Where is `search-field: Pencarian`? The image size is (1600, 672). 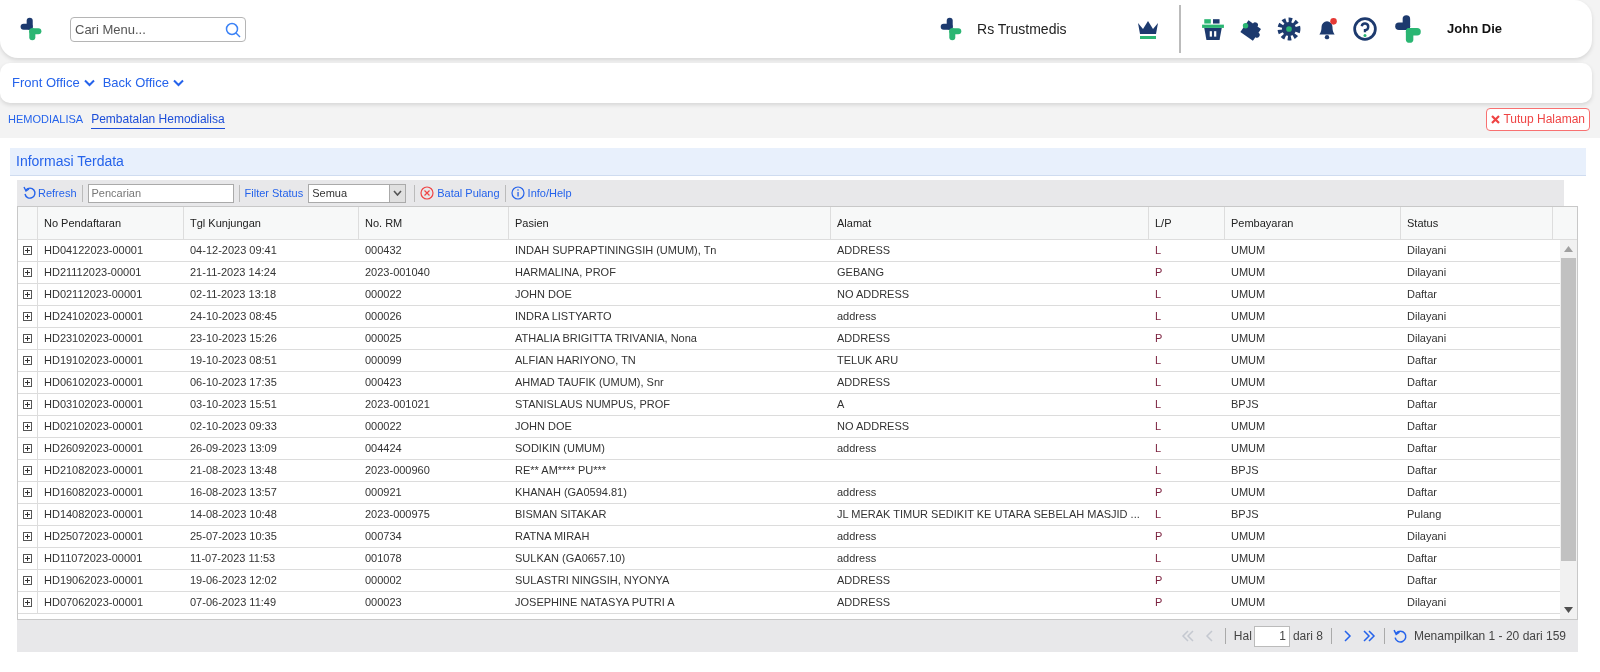
search-field: Pencarian is located at coordinates (160, 193).